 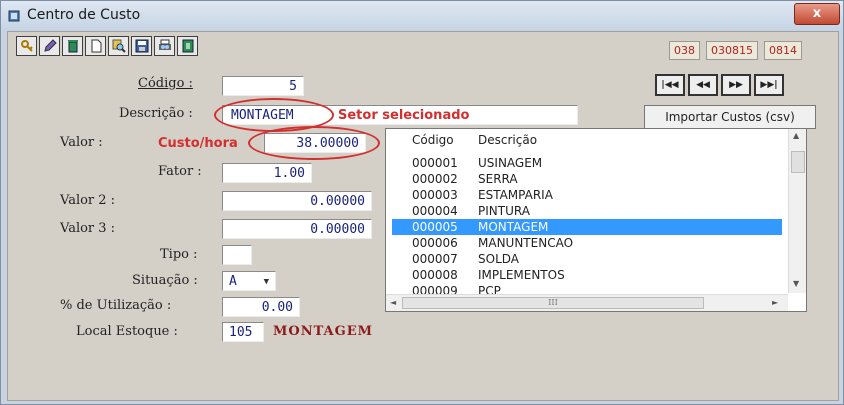 I want to click on toolbar-save-button, so click(x=141, y=46).